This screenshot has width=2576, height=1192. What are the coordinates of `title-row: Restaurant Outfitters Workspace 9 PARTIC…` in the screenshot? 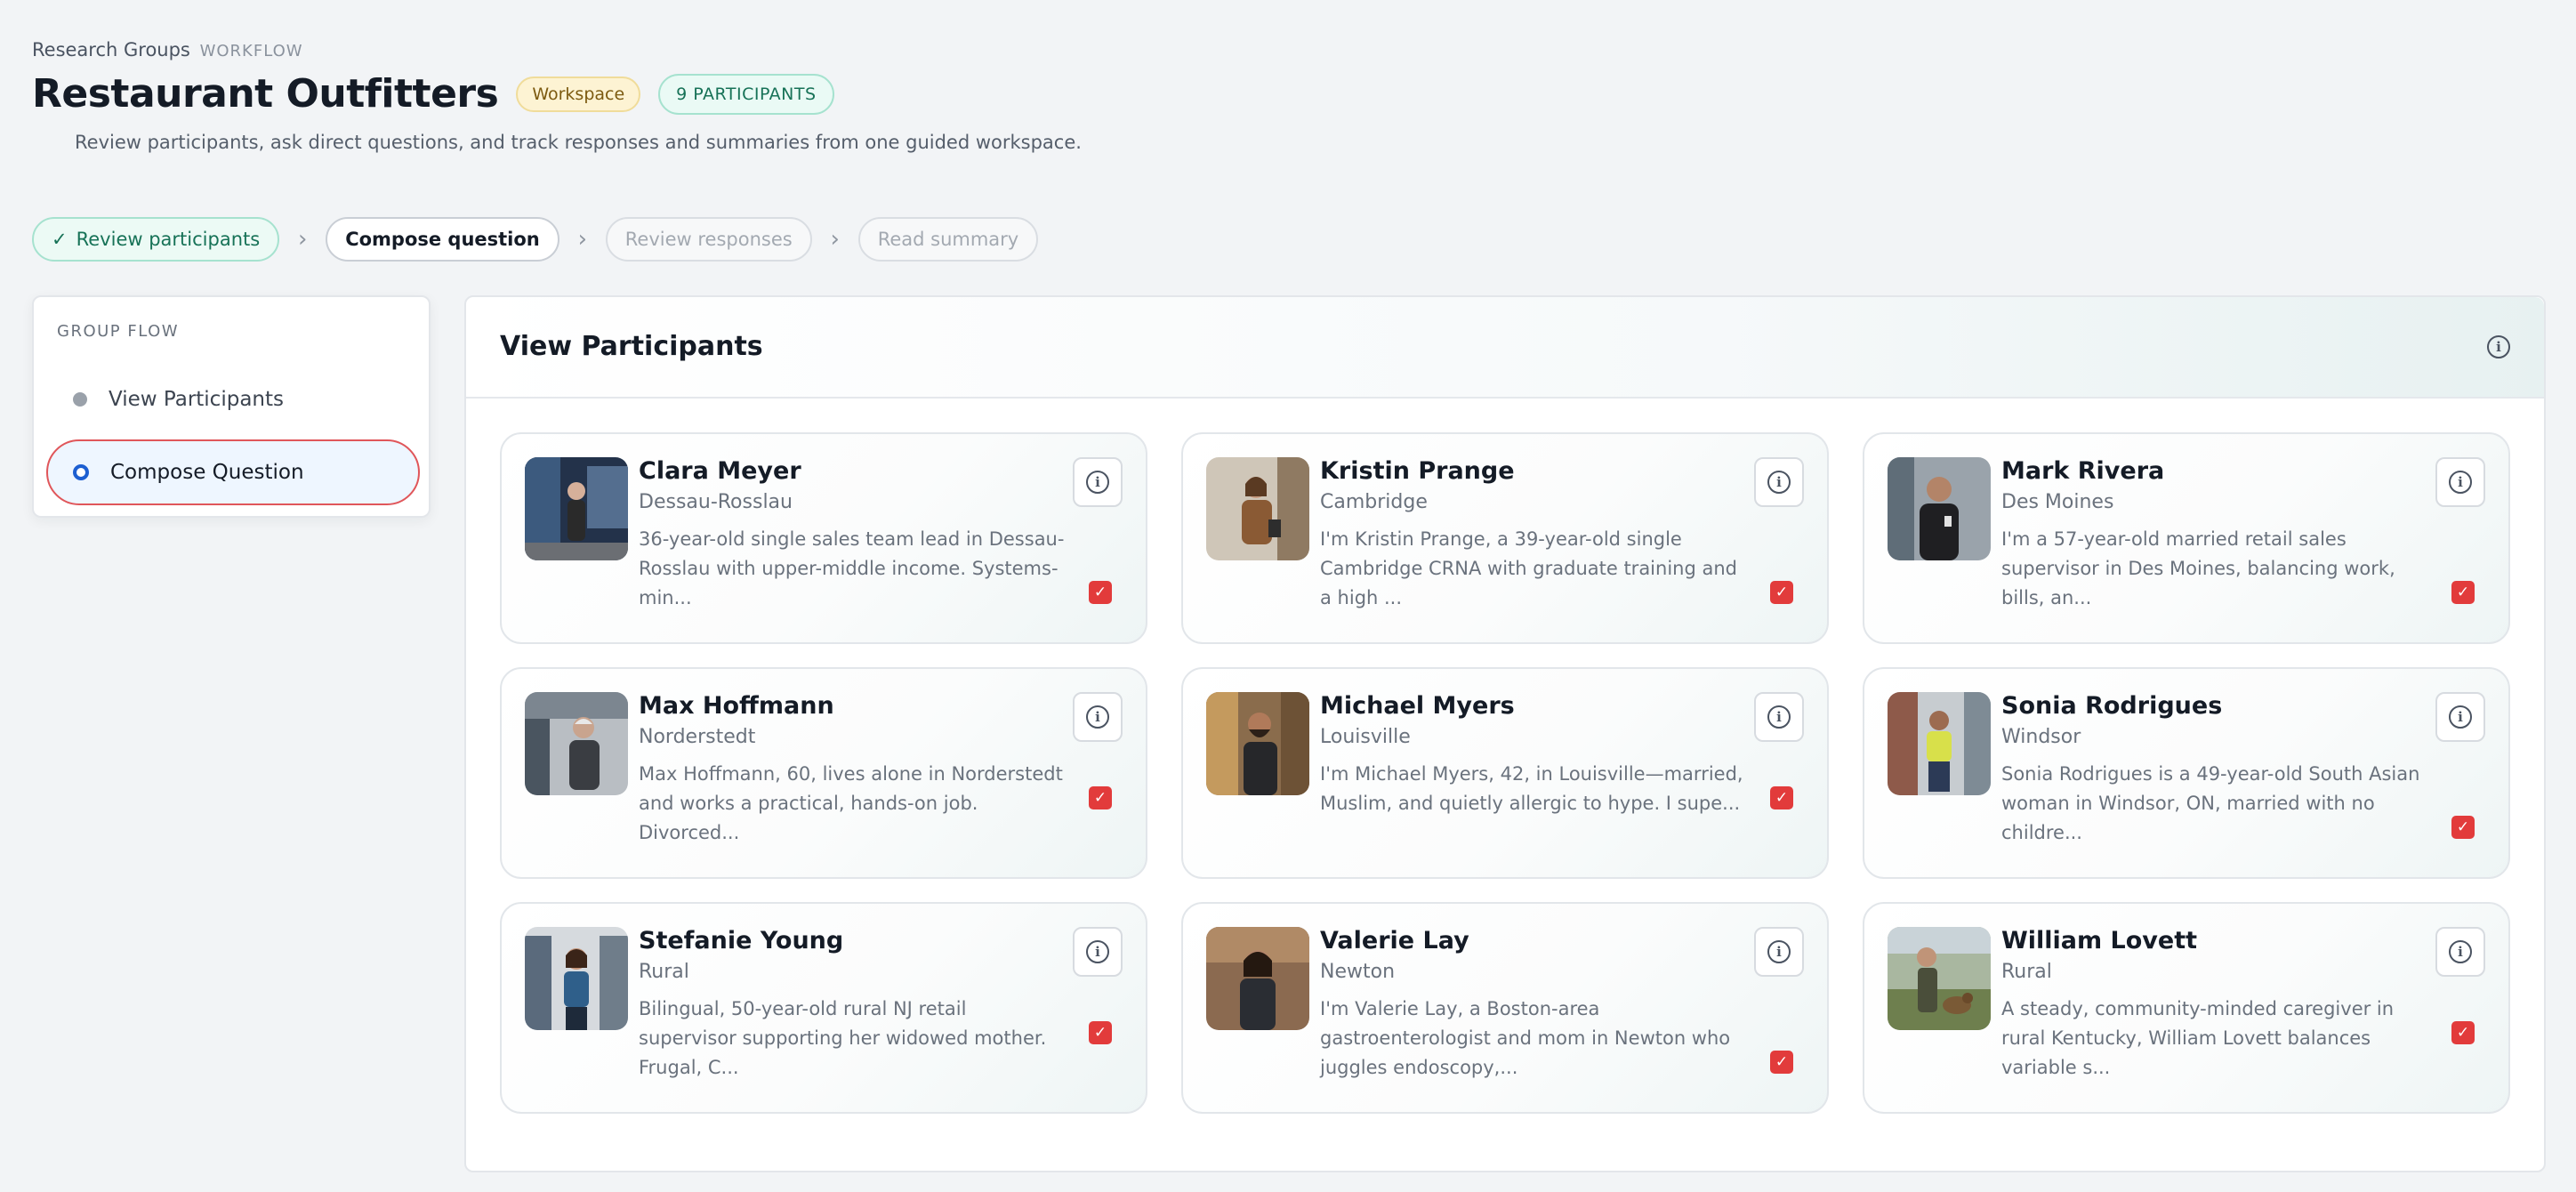 It's located at (433, 94).